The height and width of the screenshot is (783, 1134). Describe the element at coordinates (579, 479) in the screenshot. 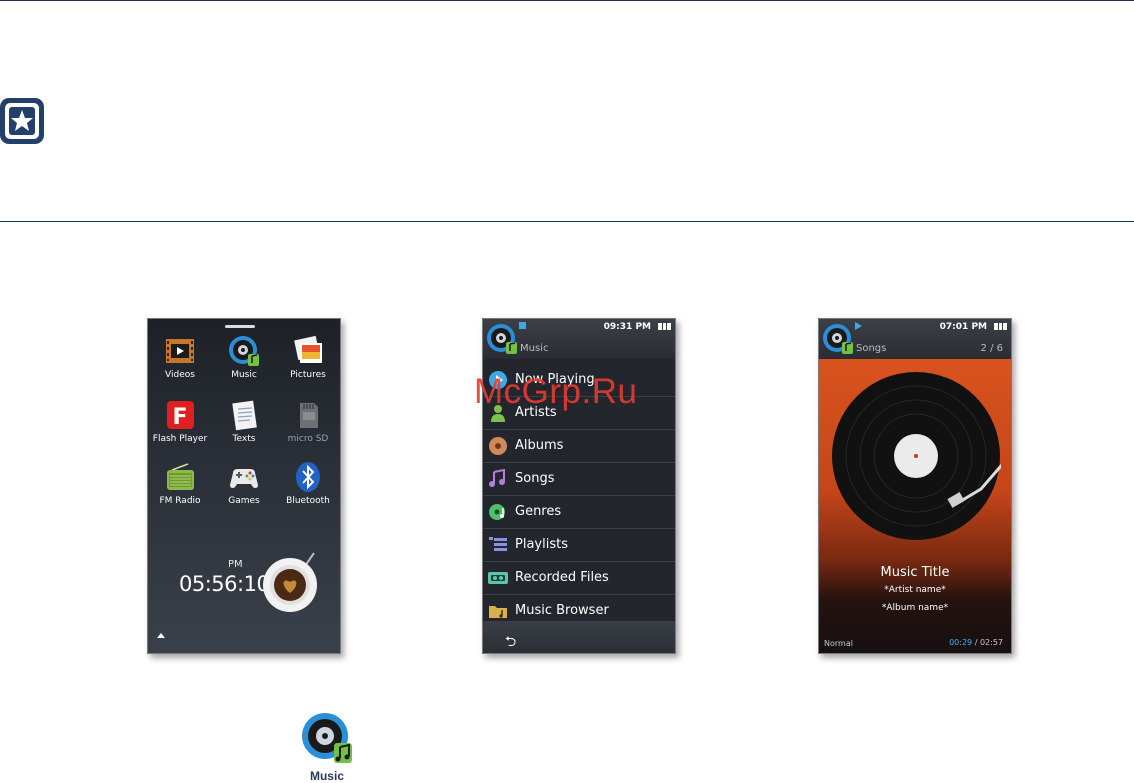

I see `menu-item-songs: Songs` at that location.